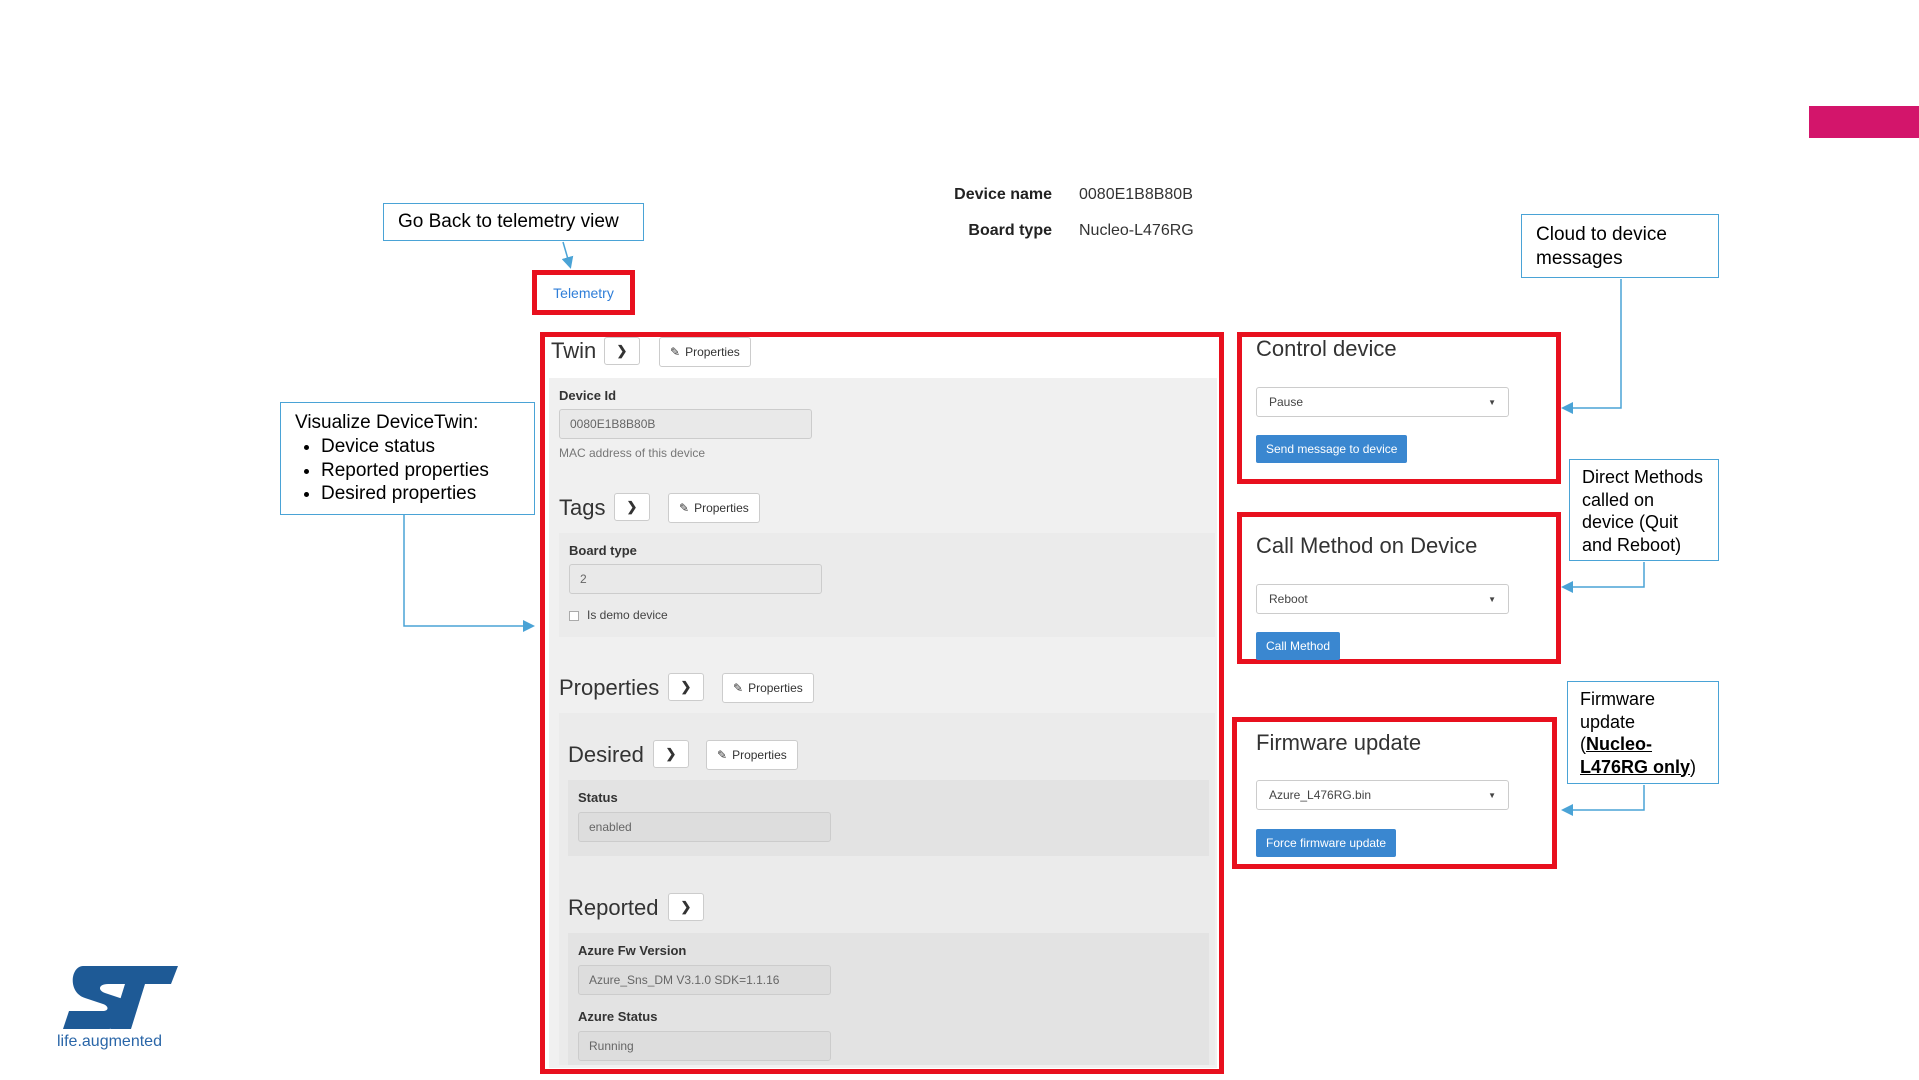 This screenshot has width=1919, height=1080. I want to click on properties-collapse-button: ❯, so click(686, 687).